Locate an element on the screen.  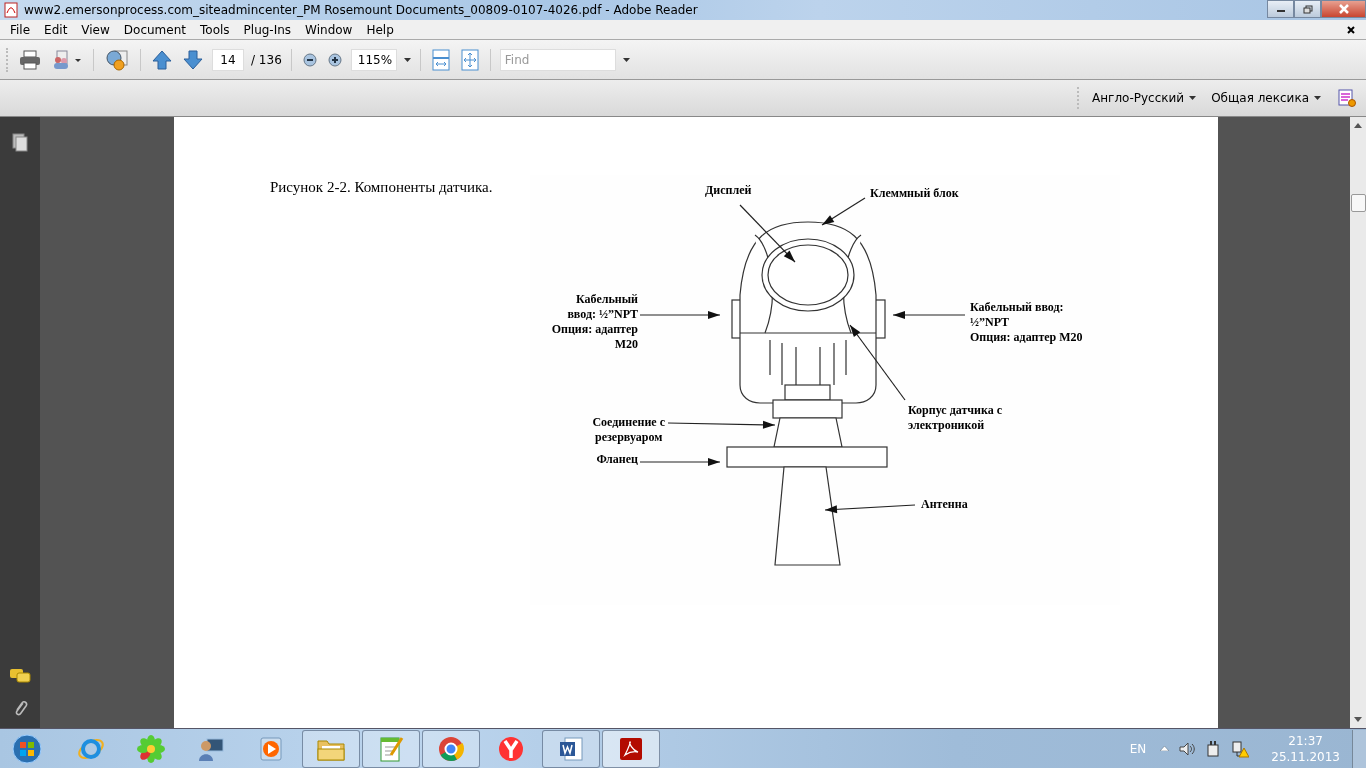
zoom-out-icon is located at coordinates (309, 59).